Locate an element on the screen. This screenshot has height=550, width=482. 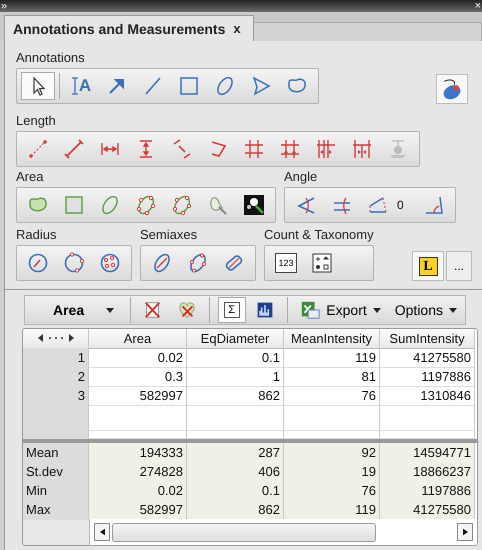
column-header: EqDiameter is located at coordinates (235, 339).